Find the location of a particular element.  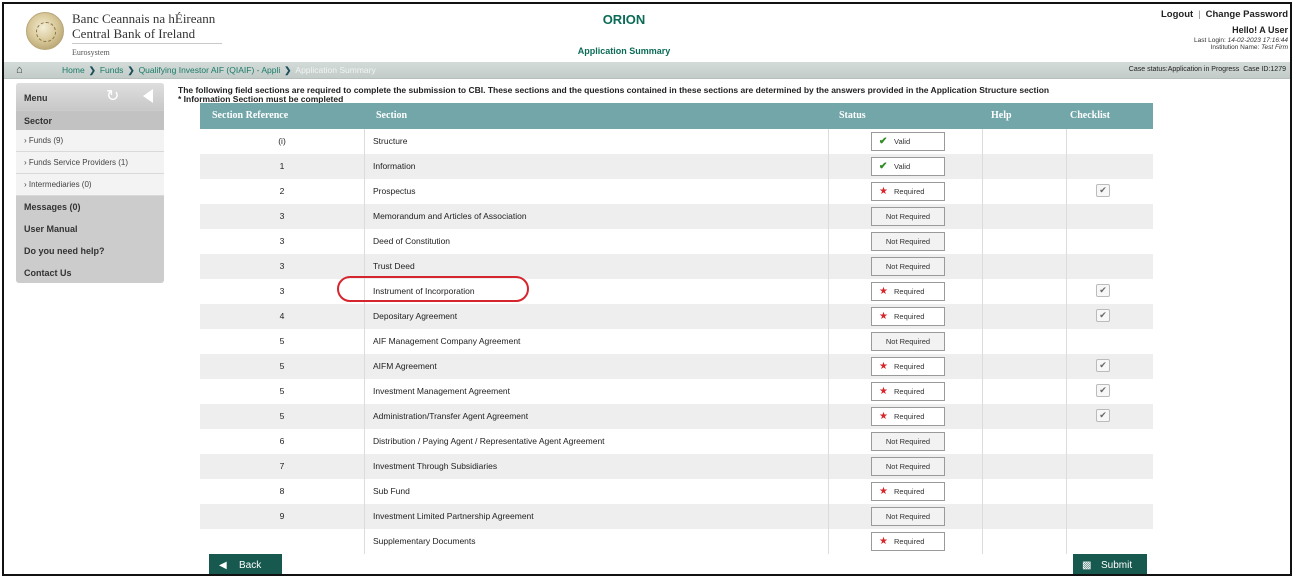

section-name: Supplementary Documents is located at coordinates (424, 541).